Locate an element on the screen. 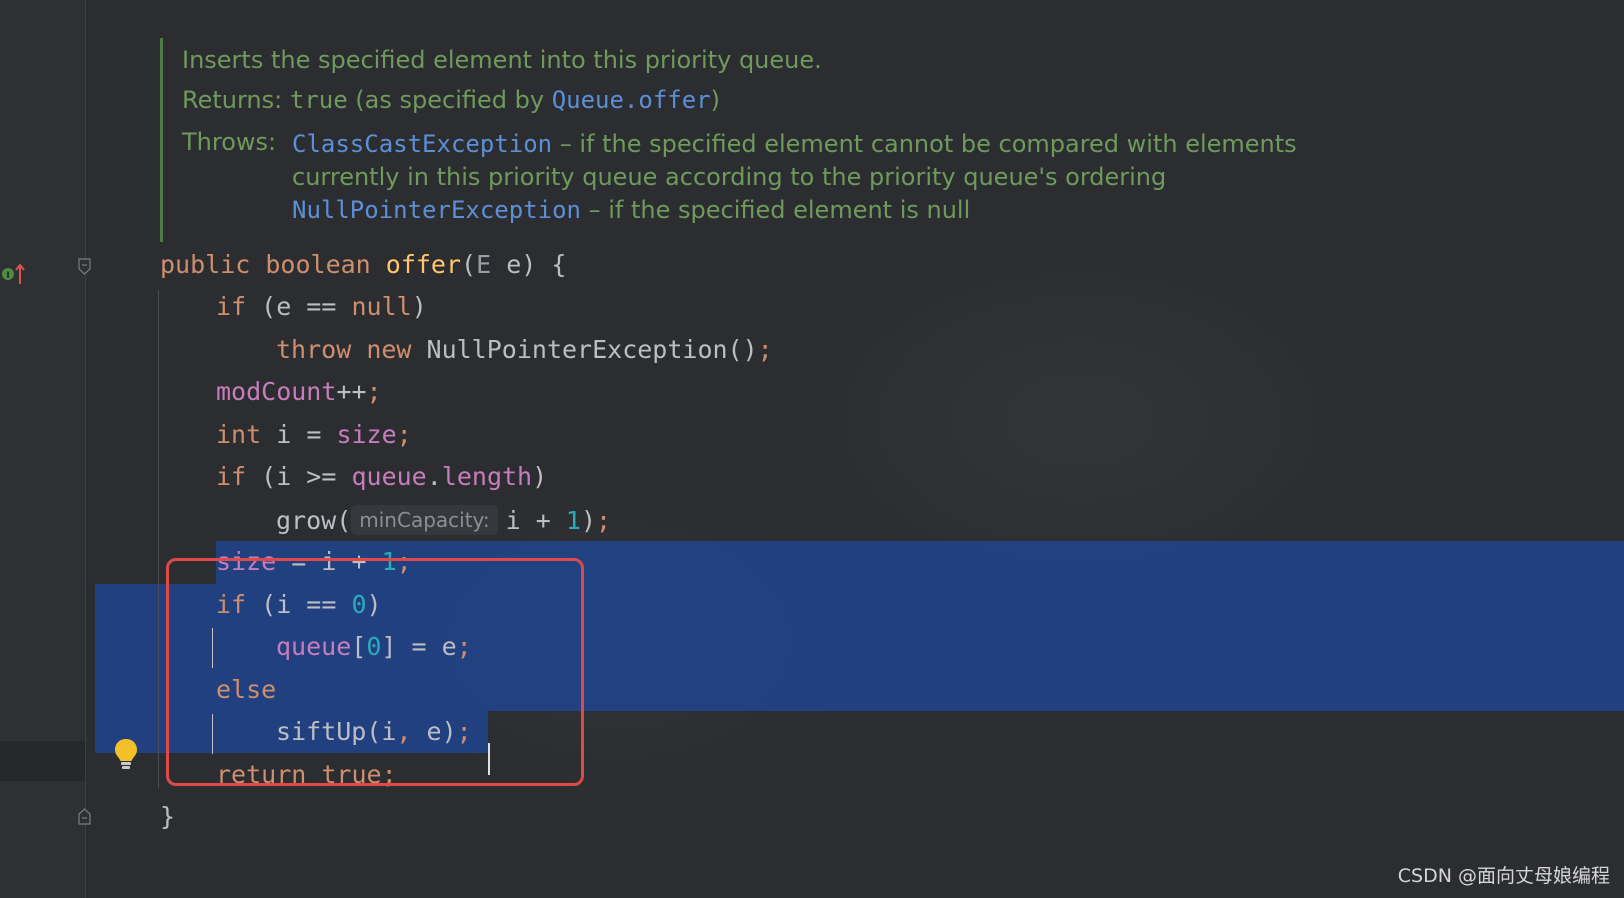 The width and height of the screenshot is (1624, 898). code-line-4: modCount++; is located at coordinates (299, 392).